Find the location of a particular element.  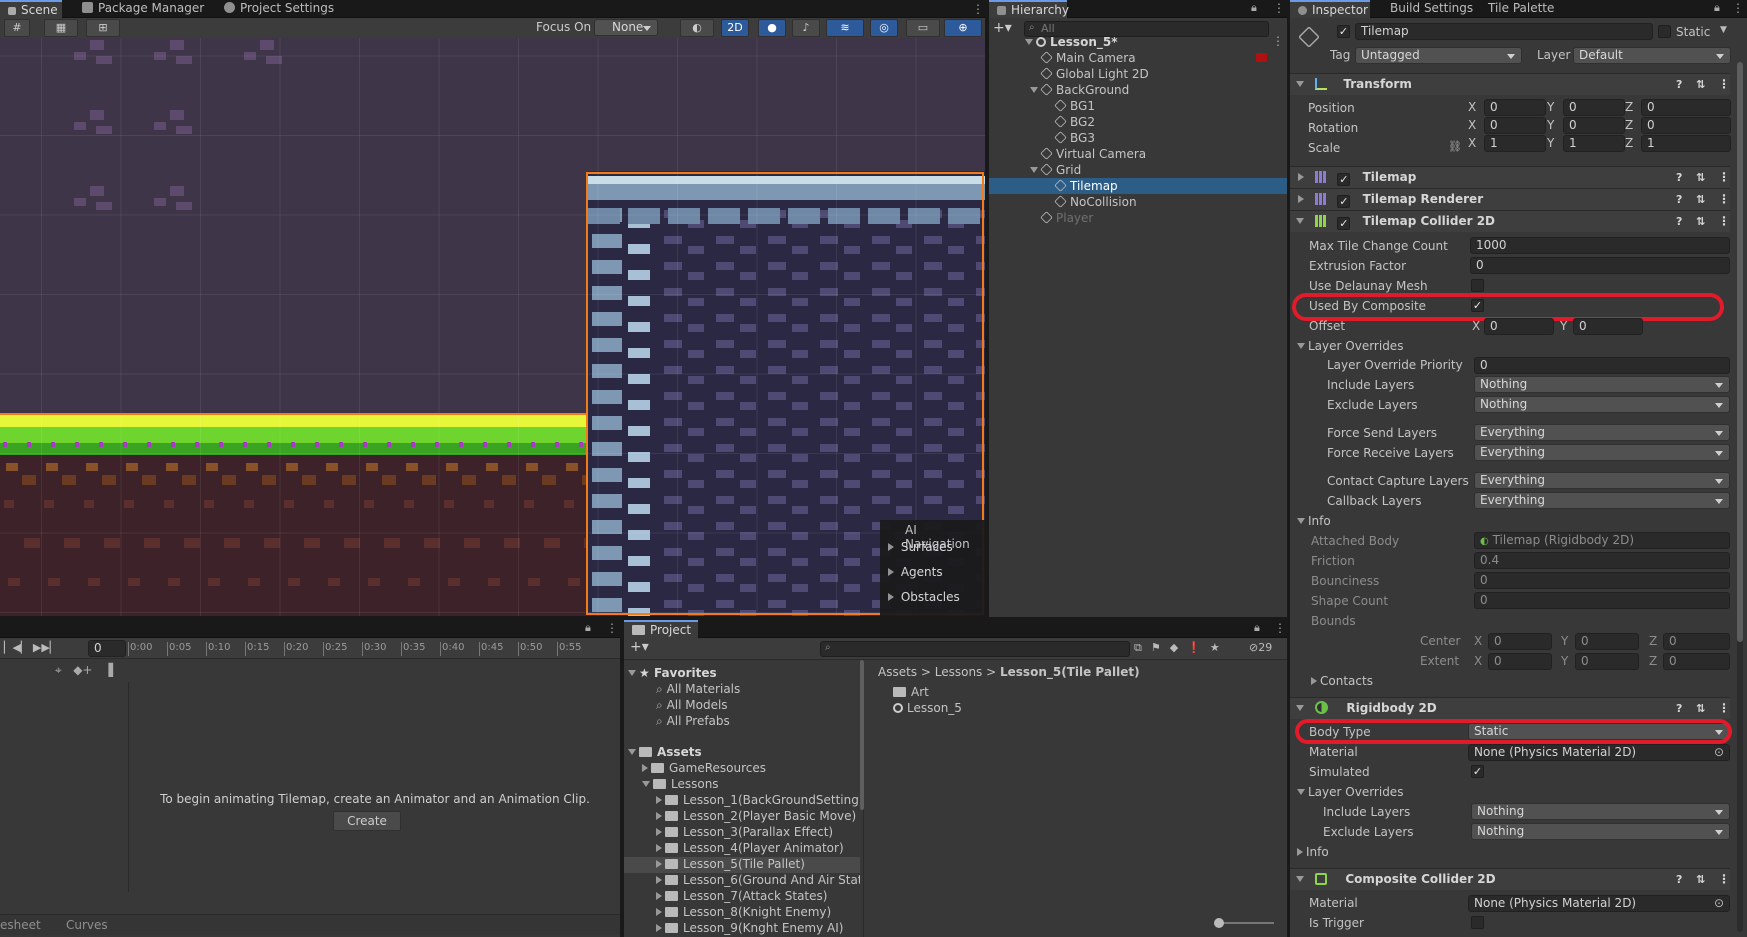

active-checkbox: ✓ is located at coordinates (1343, 31).